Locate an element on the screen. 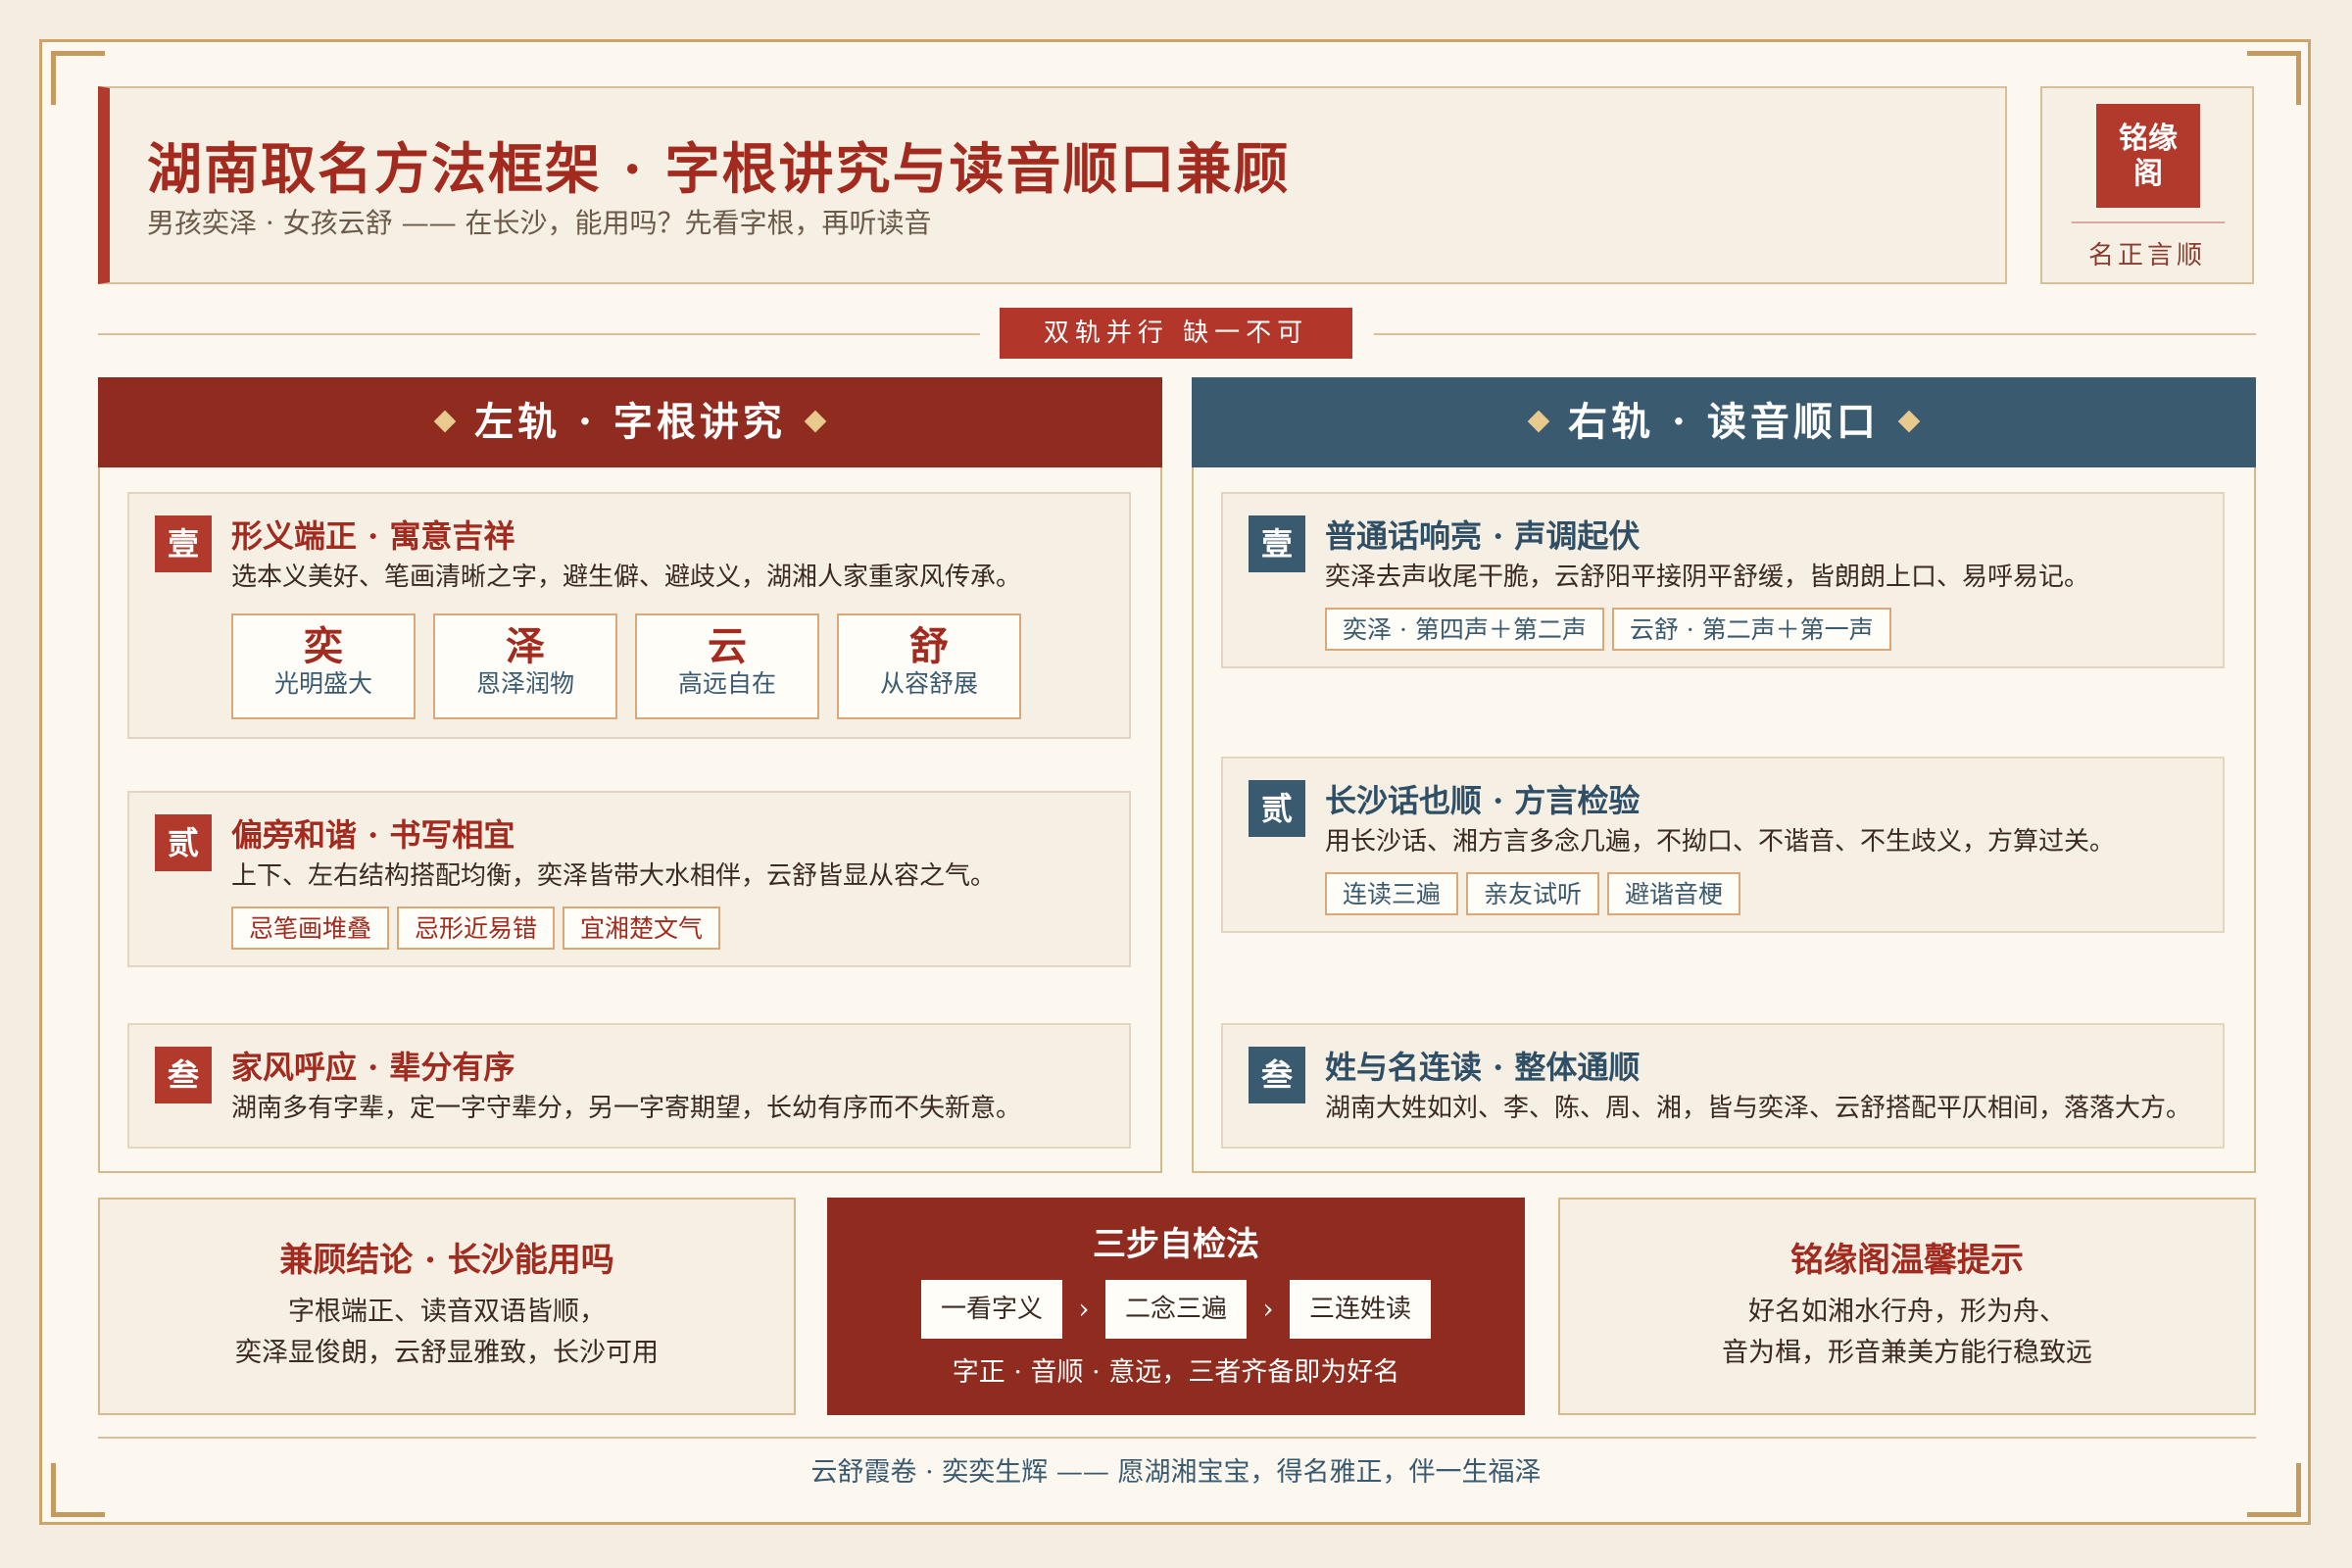  brand-seal: 铭缘 阁 is located at coordinates (2148, 156).